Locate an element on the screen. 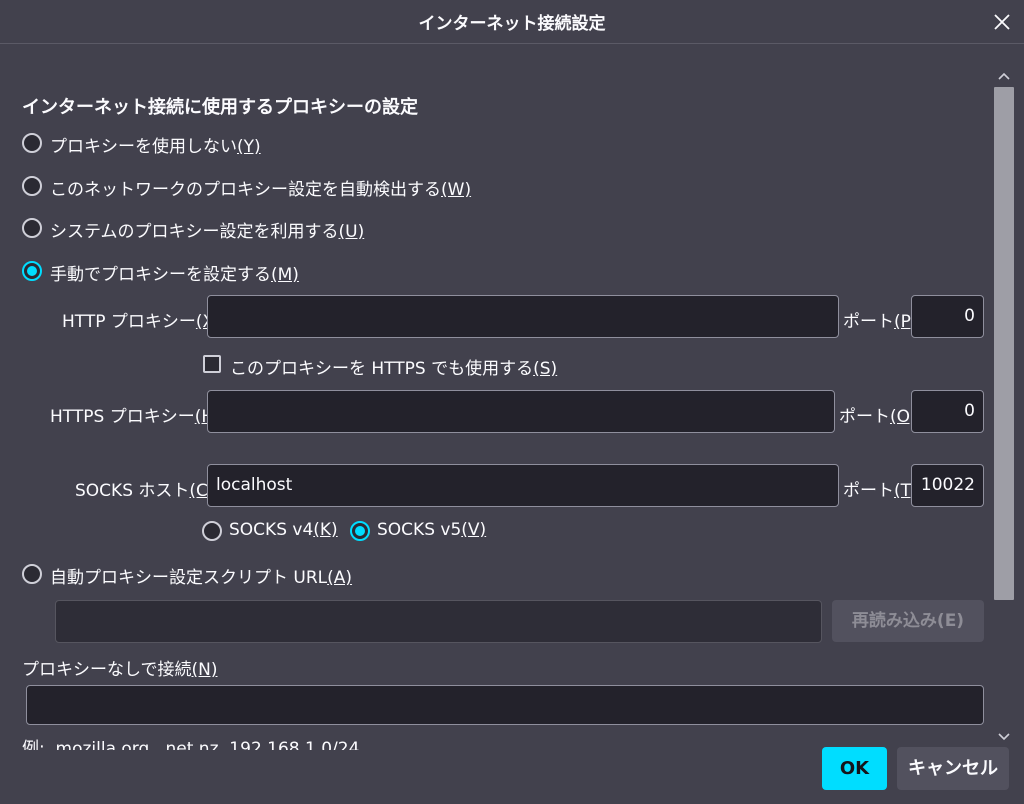 This screenshot has width=1024, height=804. http-port-input: 0 is located at coordinates (947, 316).